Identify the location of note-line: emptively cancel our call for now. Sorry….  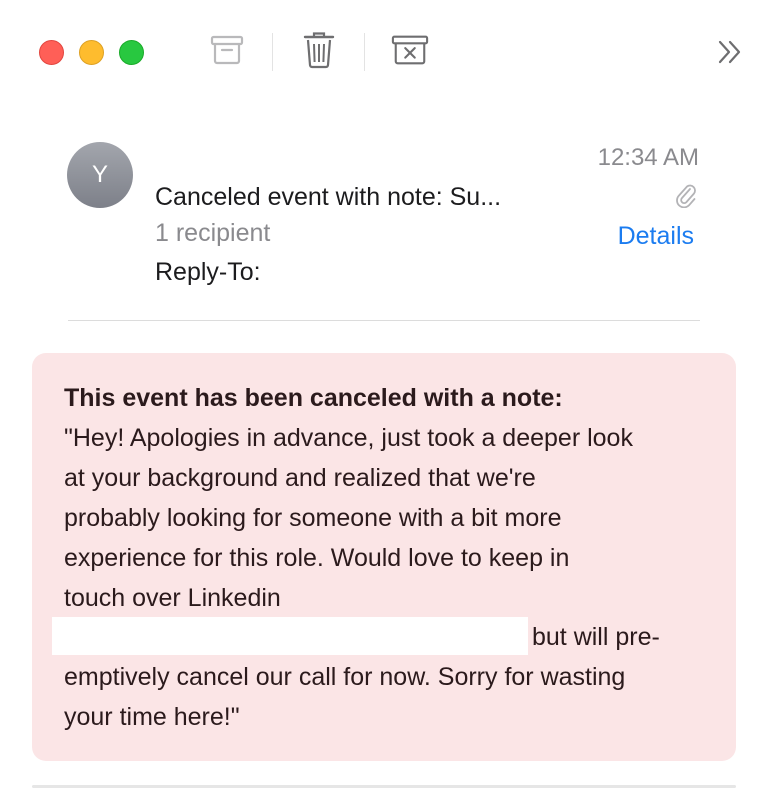
(345, 677).